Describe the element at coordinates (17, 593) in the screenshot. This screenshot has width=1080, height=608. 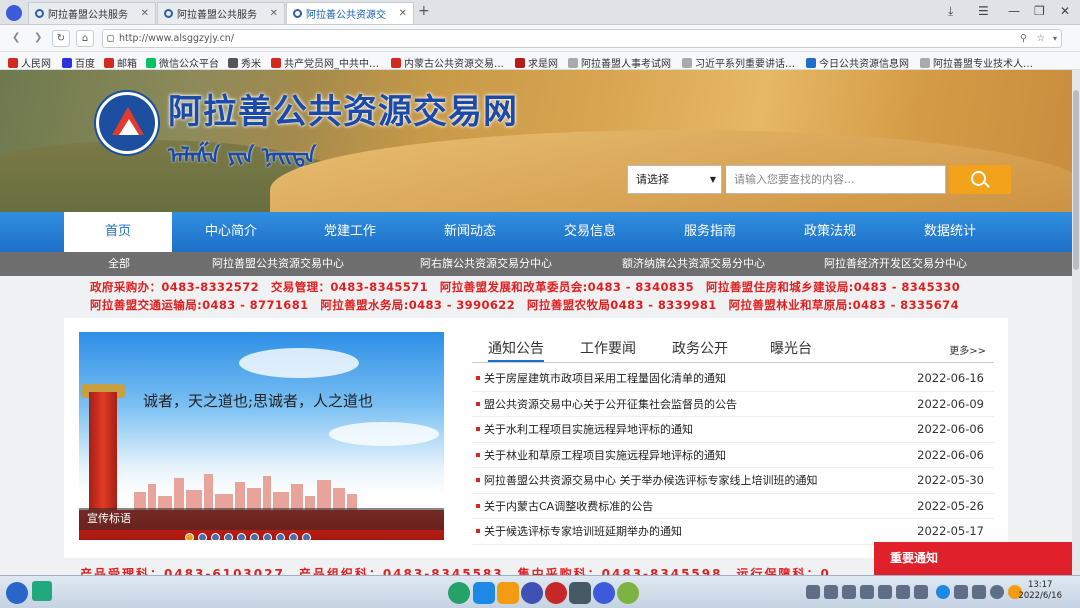
I see `start-menu-icon` at that location.